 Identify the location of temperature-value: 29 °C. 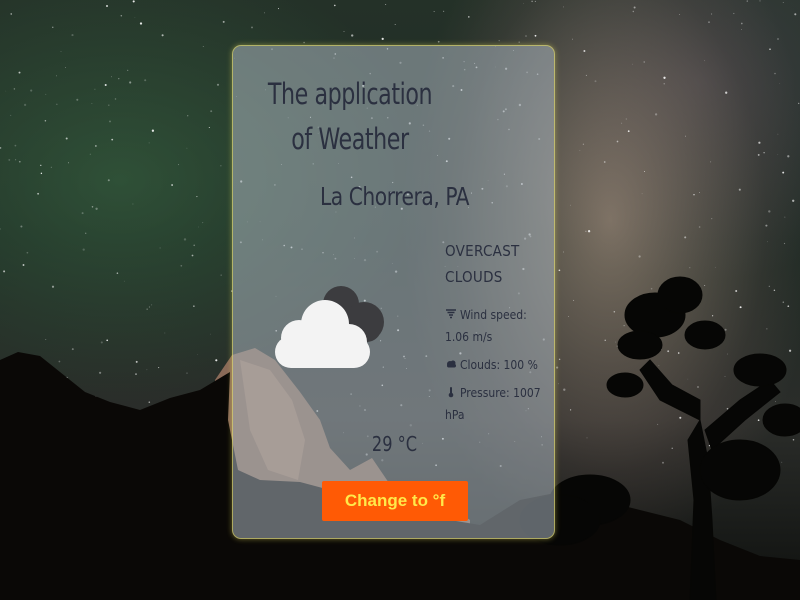
(394, 444).